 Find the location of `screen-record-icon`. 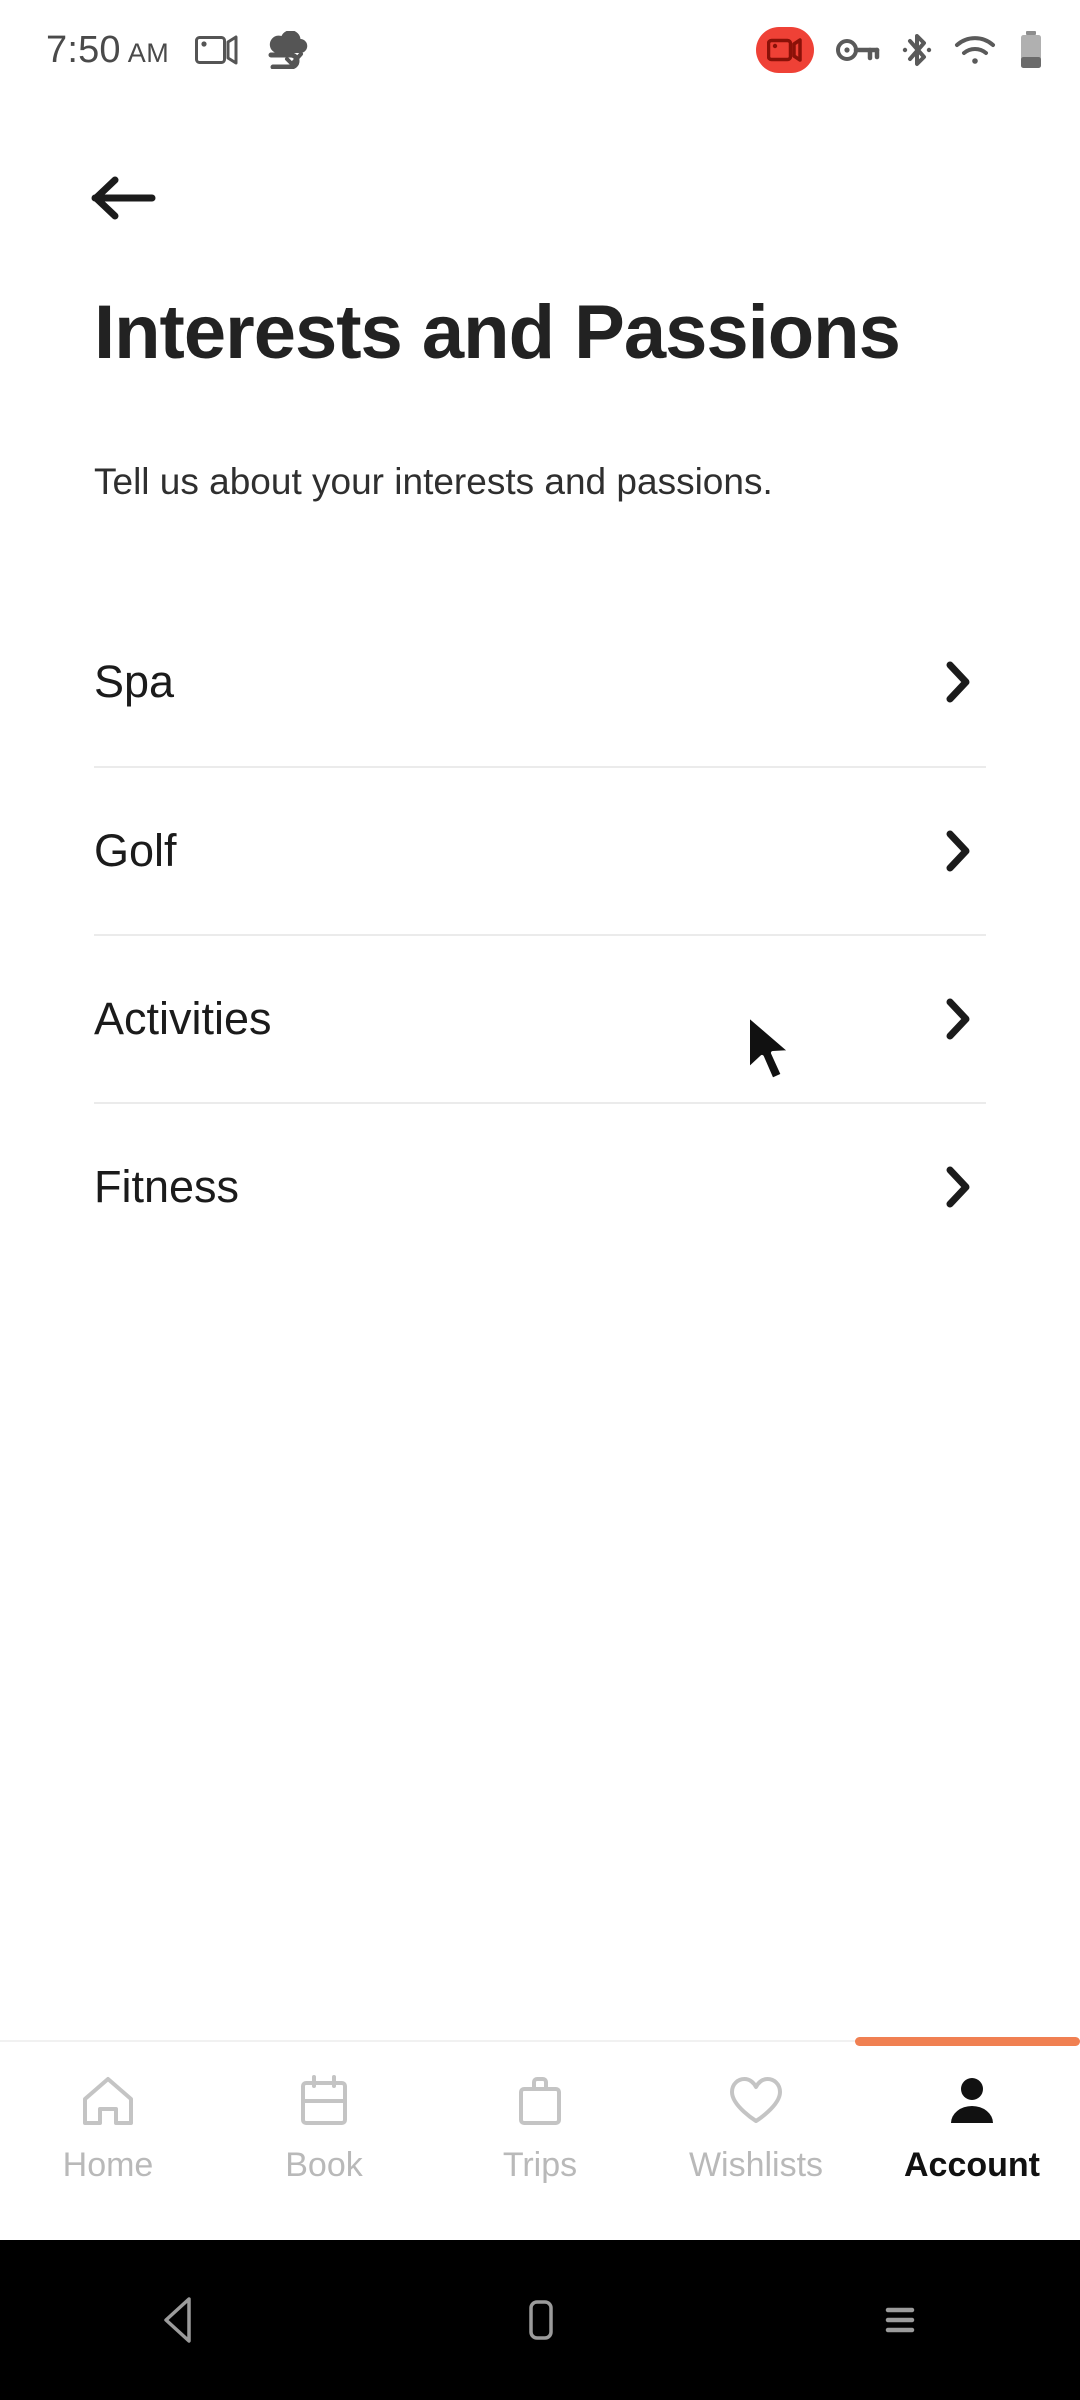

screen-record-icon is located at coordinates (217, 50).